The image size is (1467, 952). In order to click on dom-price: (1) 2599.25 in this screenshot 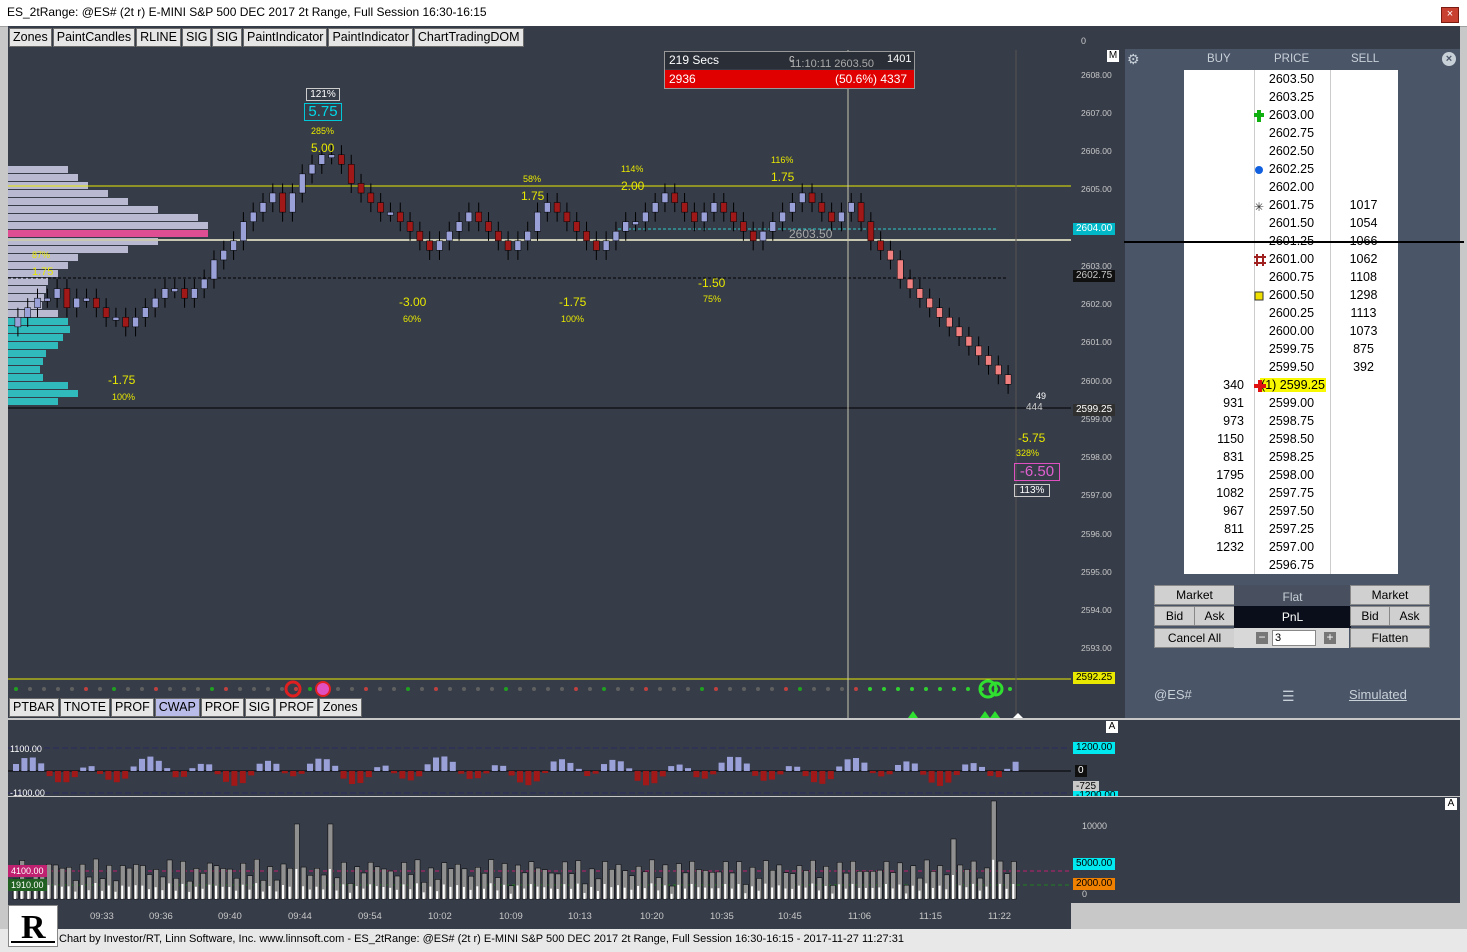, I will do `click(1293, 385)`.